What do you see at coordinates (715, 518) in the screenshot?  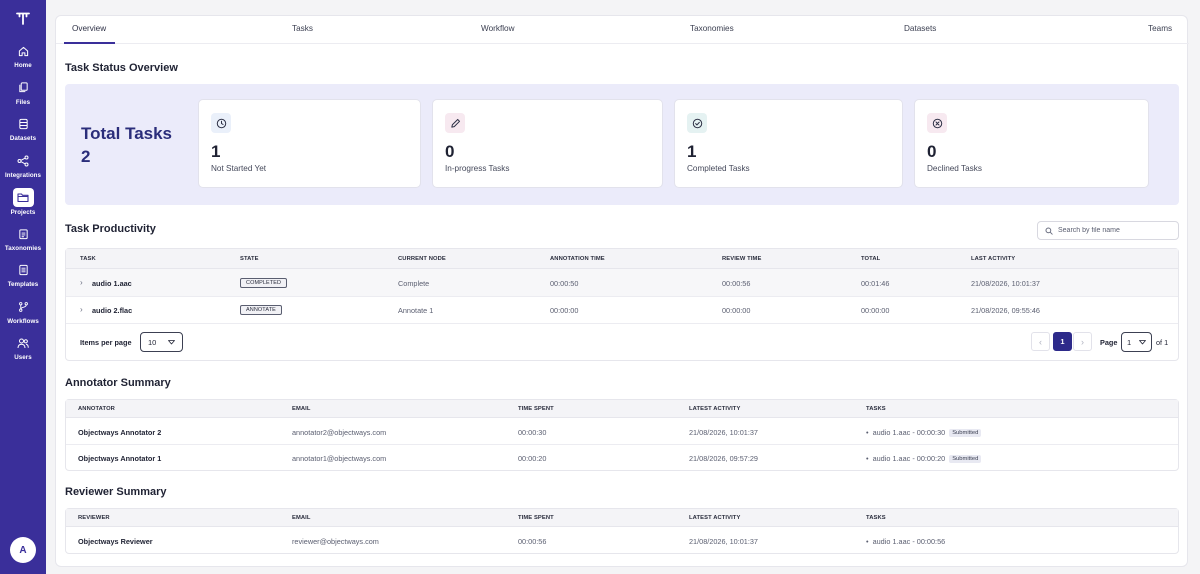 I see `column-header: LATEST ACTIVITY` at bounding box center [715, 518].